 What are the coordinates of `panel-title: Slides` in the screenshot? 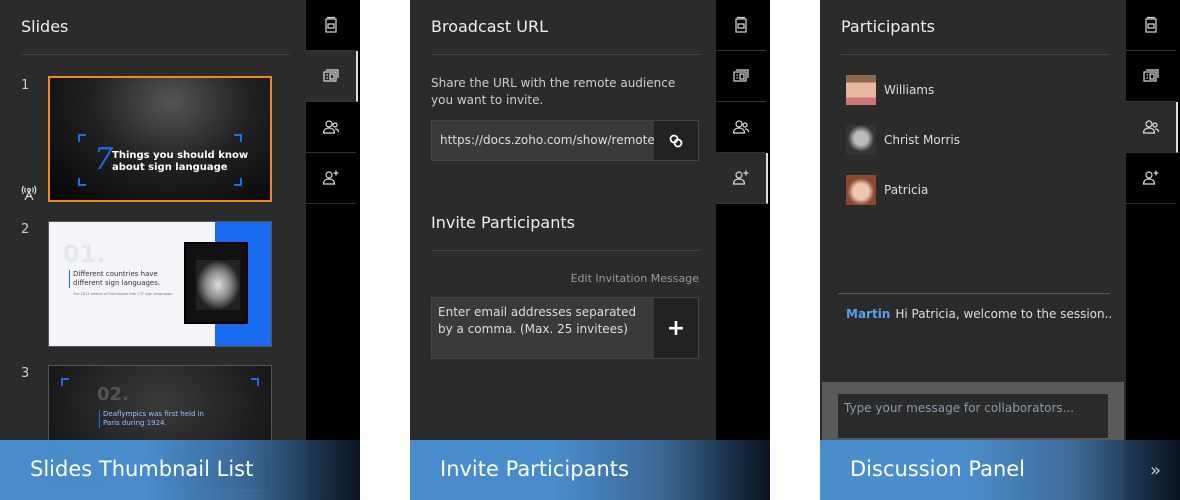 It's located at (45, 26).